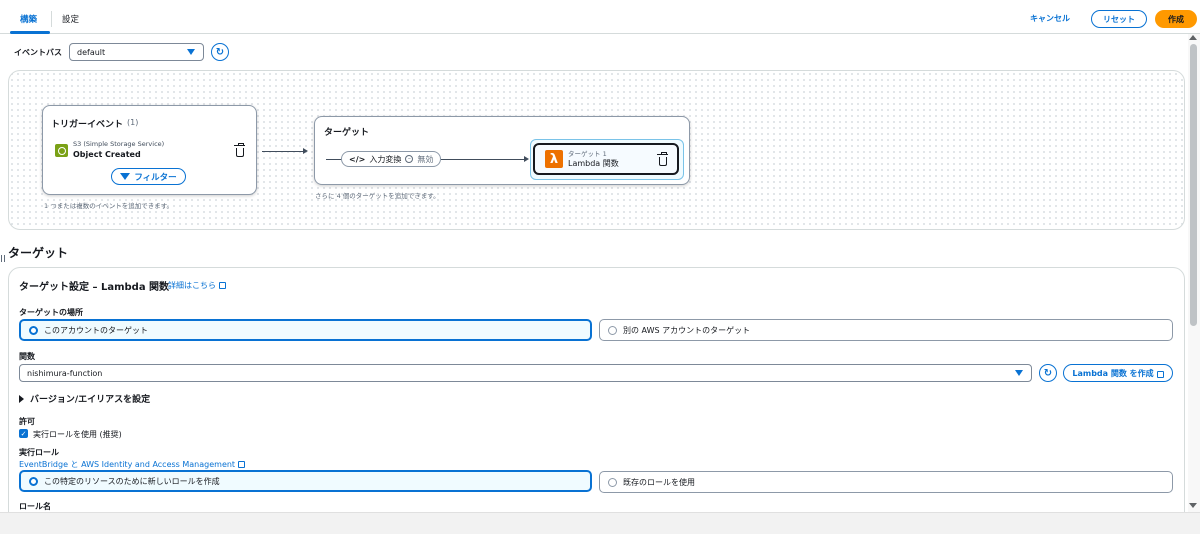 Image resolution: width=1200 pixels, height=534 pixels. I want to click on tab-divider, so click(51, 19).